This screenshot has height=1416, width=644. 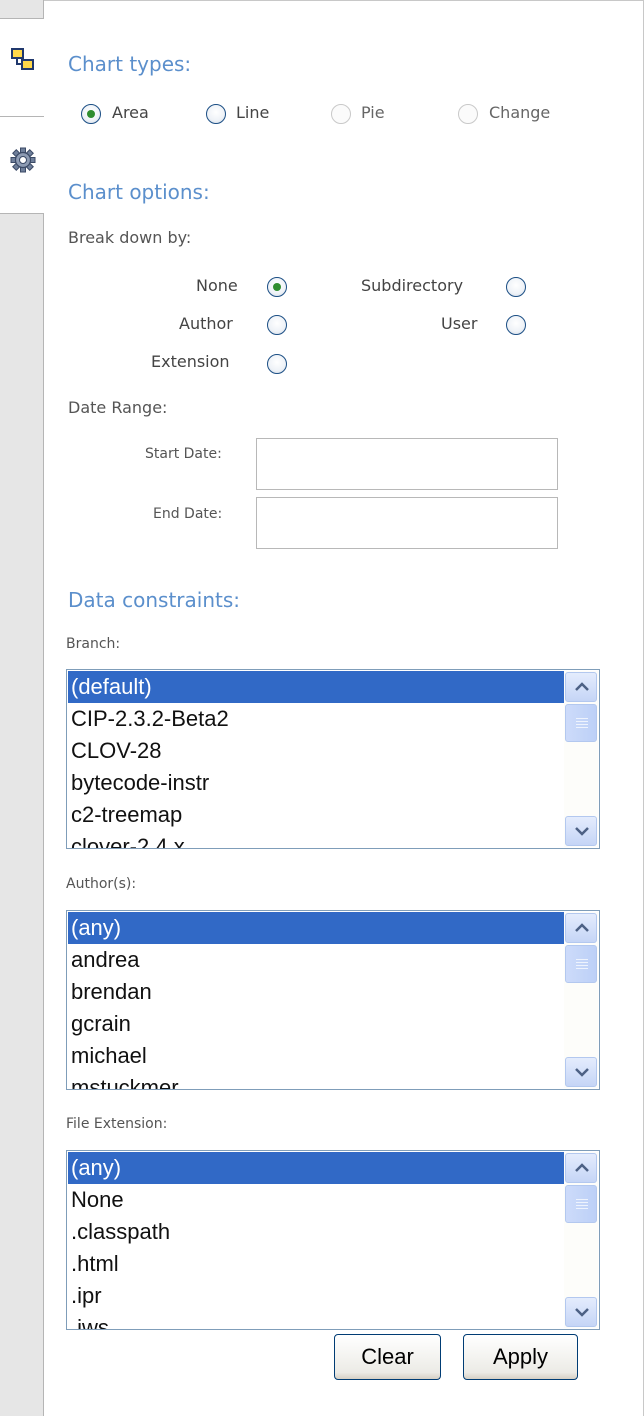 I want to click on breakdown-extension-label: Extension, so click(x=190, y=361).